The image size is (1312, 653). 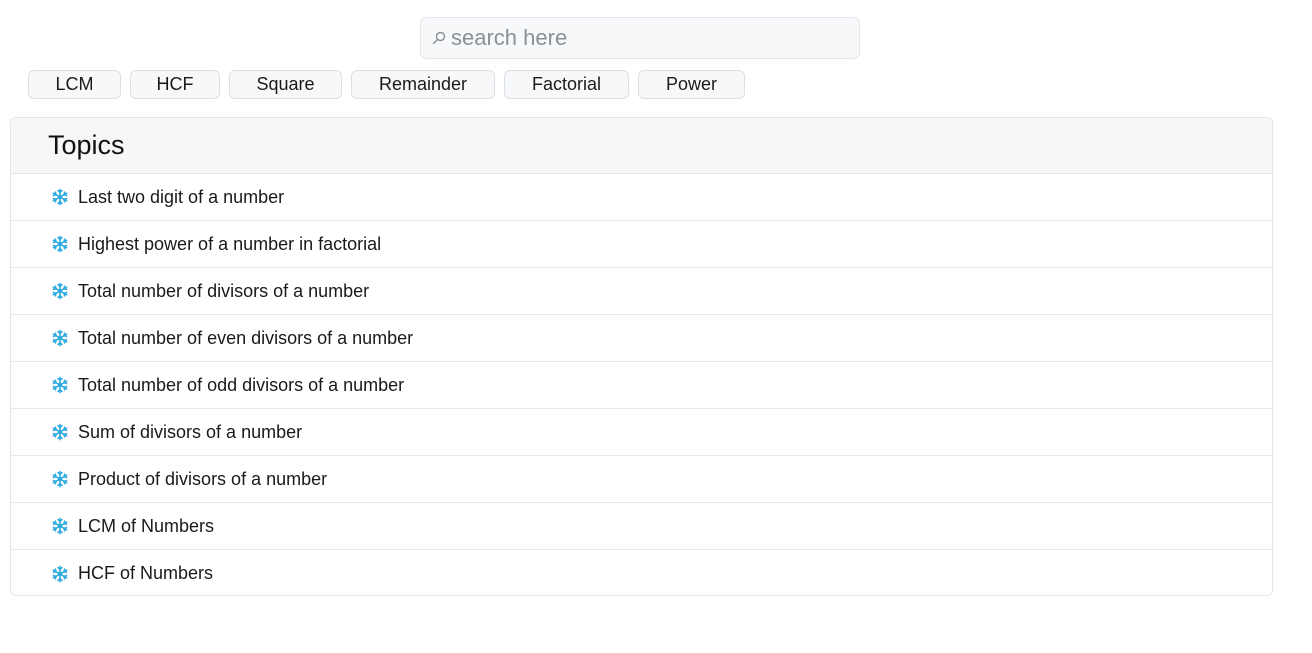 What do you see at coordinates (175, 84) in the screenshot?
I see `filter-button-hcf: HCF` at bounding box center [175, 84].